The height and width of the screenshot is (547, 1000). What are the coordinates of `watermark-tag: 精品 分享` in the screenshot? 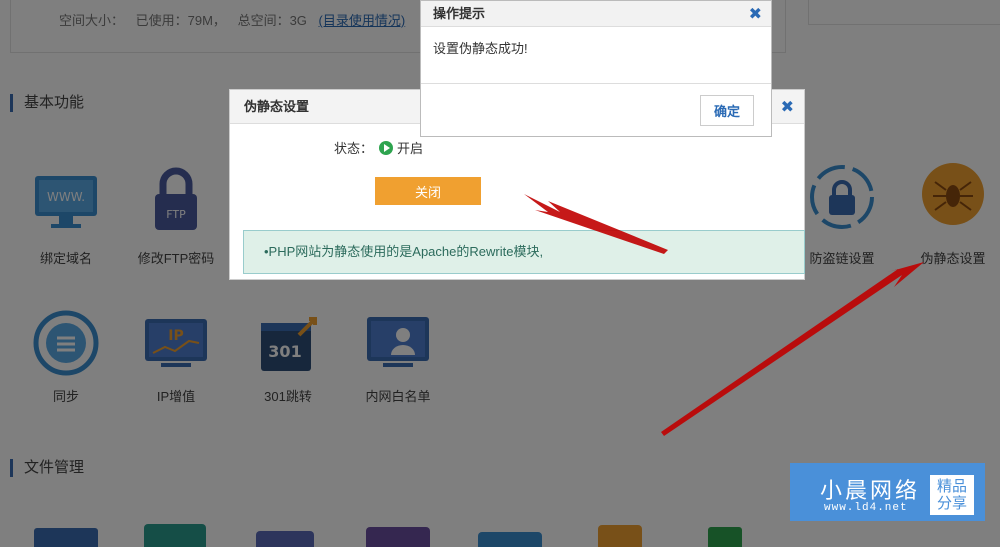 It's located at (952, 495).